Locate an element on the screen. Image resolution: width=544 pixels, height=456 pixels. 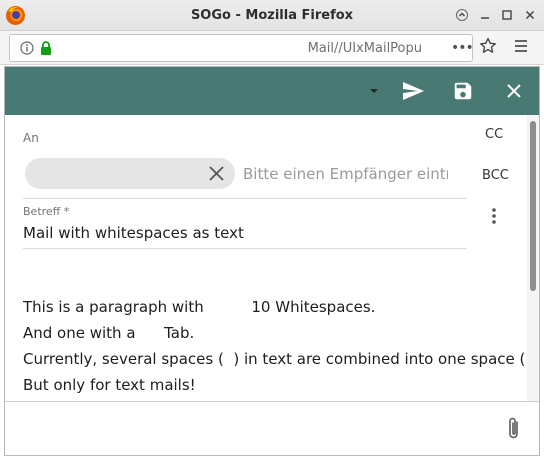
window-close-button is located at coordinates (530, 15).